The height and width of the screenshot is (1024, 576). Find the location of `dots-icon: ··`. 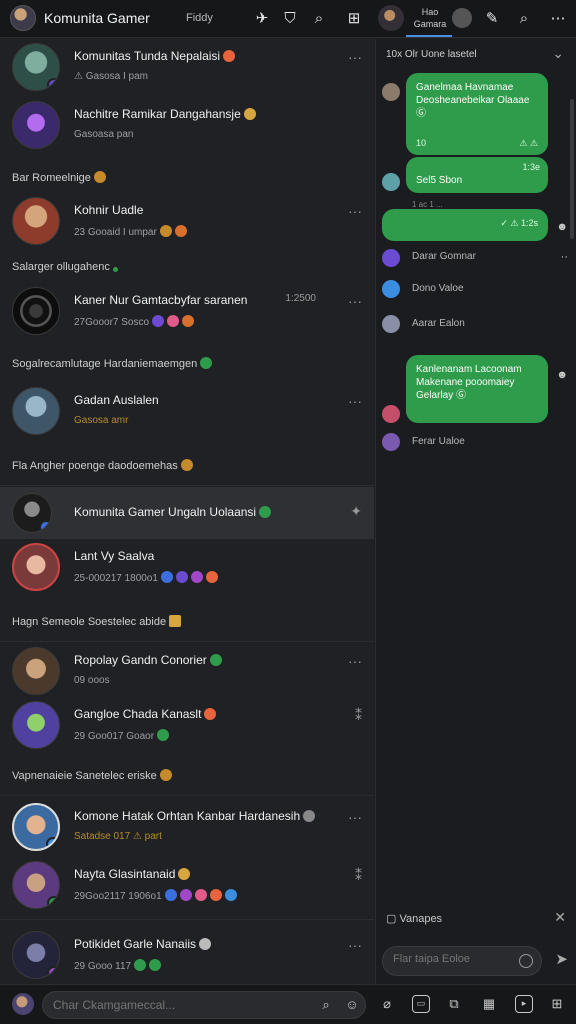

dots-icon: ·· is located at coordinates (564, 257).